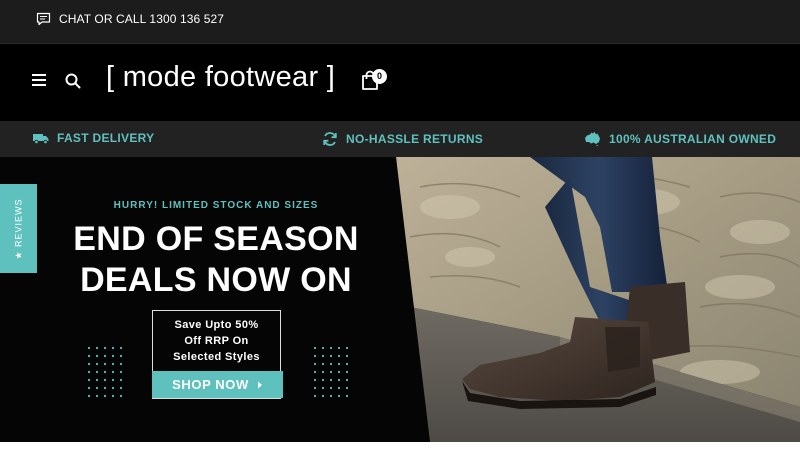  I want to click on feature-returns: NO-HASSLE RETURNS, so click(402, 139).